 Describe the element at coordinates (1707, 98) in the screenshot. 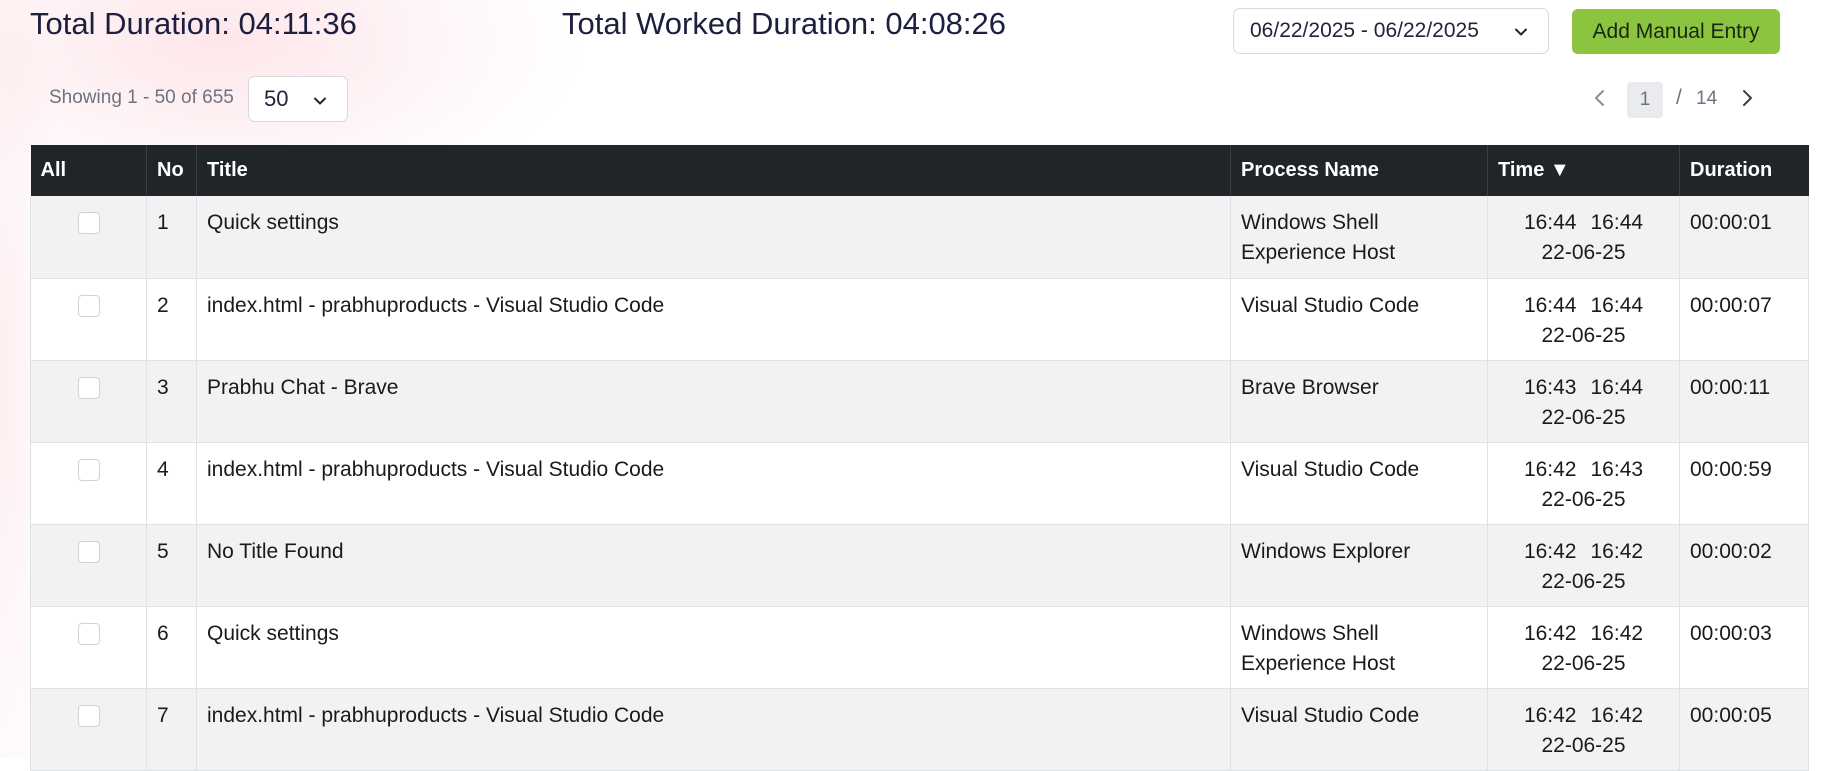

I see `total-pages: 14` at that location.